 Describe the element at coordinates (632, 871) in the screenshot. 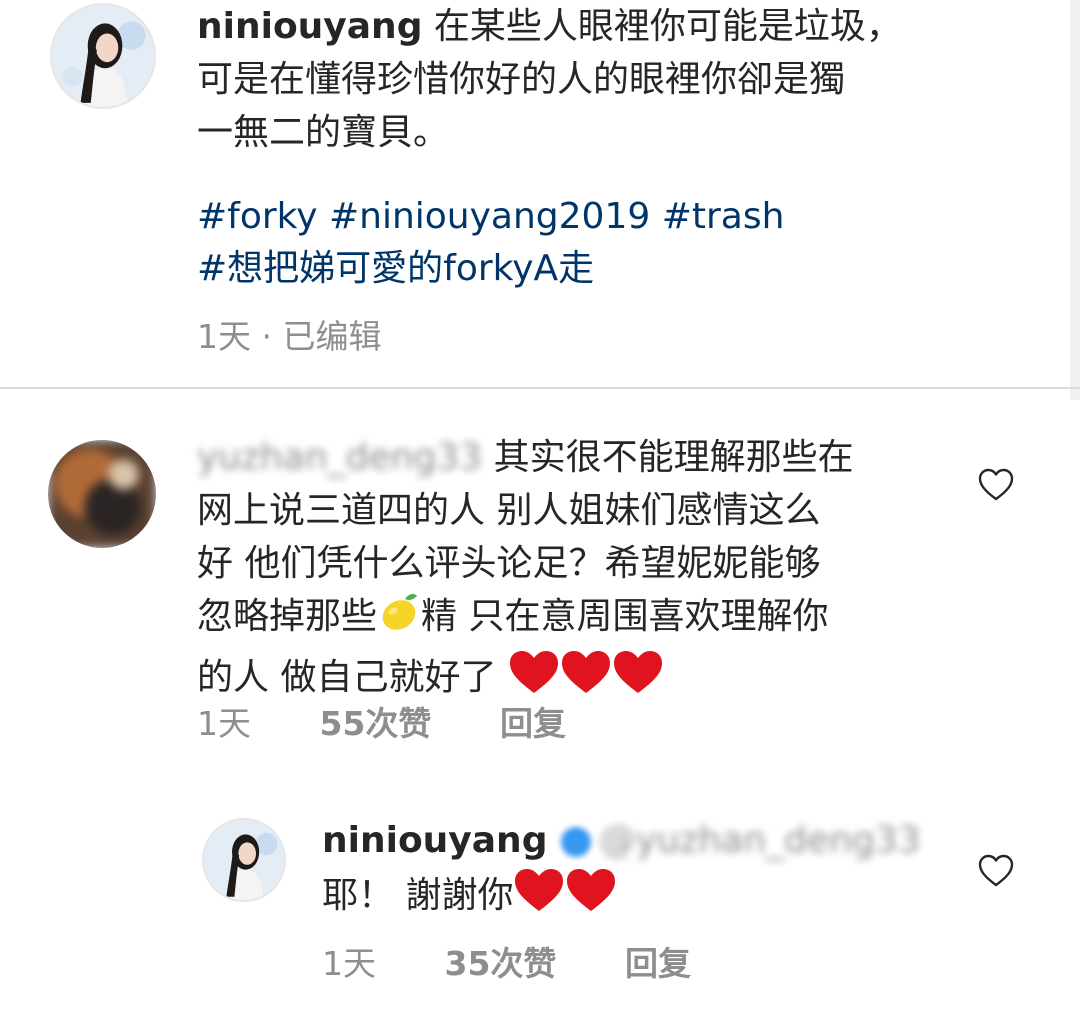

I see `reply-text: niniouyang @yuzhan_deng33 耶！ 謝謝你` at that location.